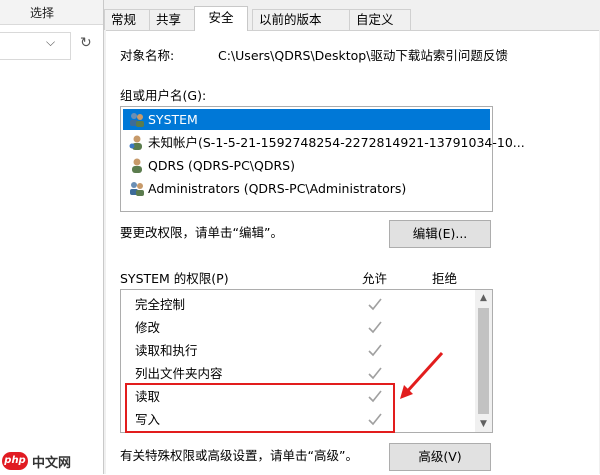 The image size is (600, 475). What do you see at coordinates (166, 350) in the screenshot?
I see `permission-name: 读取和执行` at bounding box center [166, 350].